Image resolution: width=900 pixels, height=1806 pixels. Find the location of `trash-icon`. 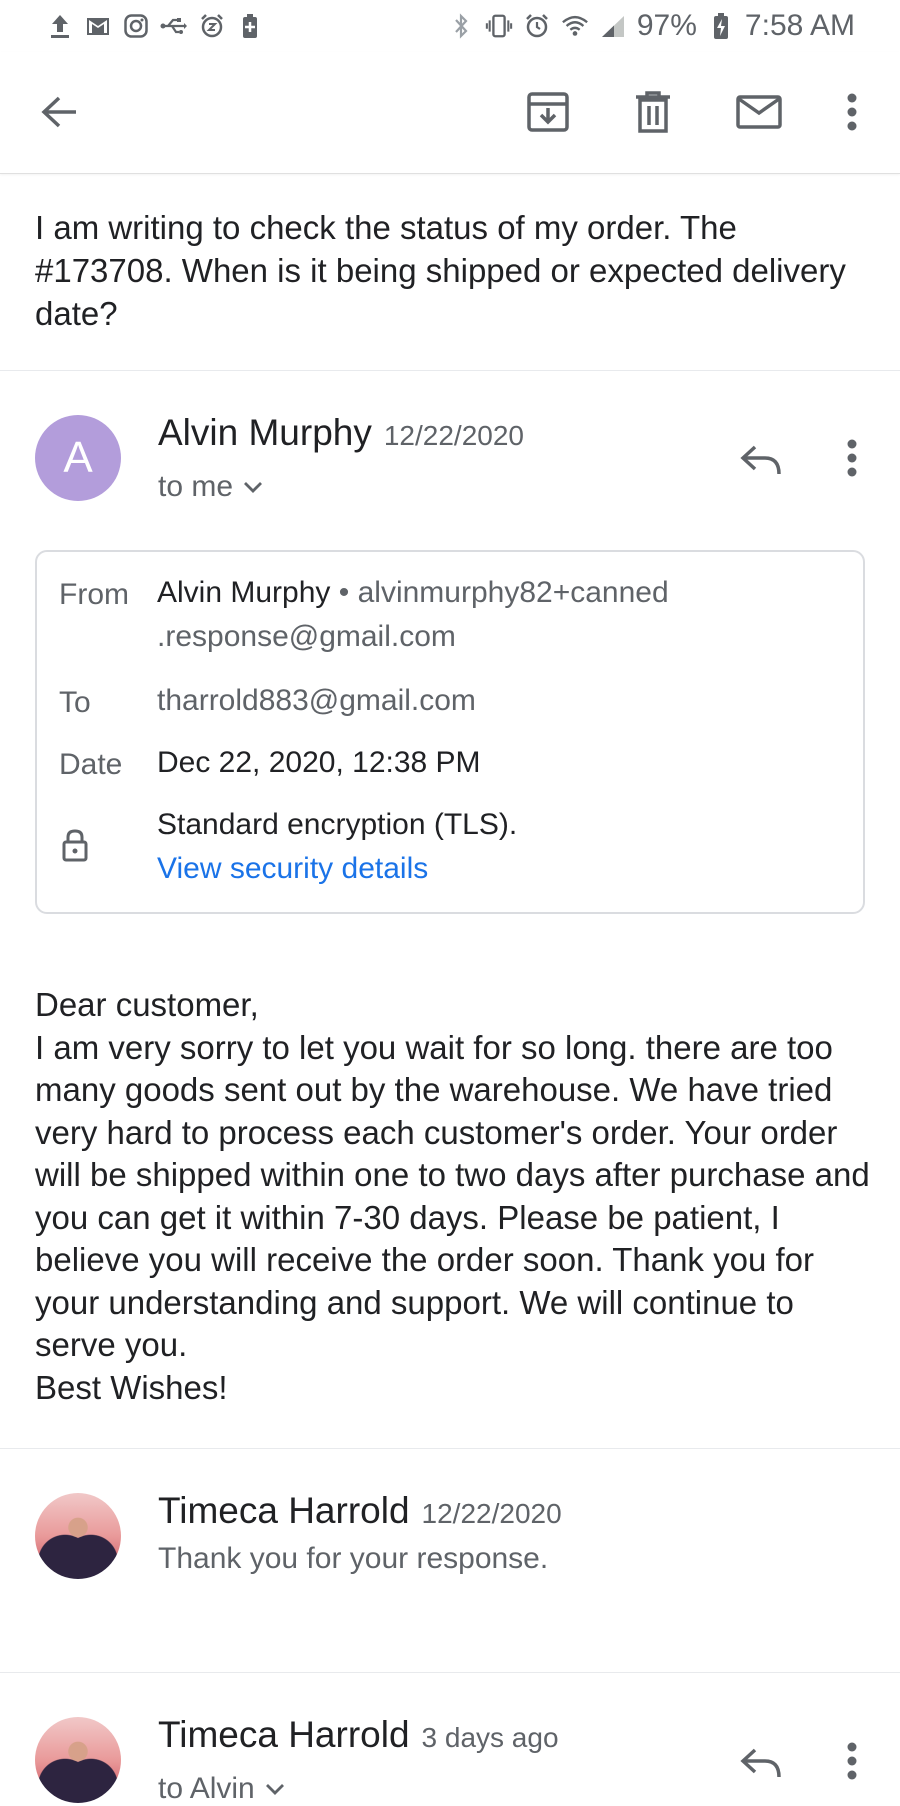

trash-icon is located at coordinates (653, 112).